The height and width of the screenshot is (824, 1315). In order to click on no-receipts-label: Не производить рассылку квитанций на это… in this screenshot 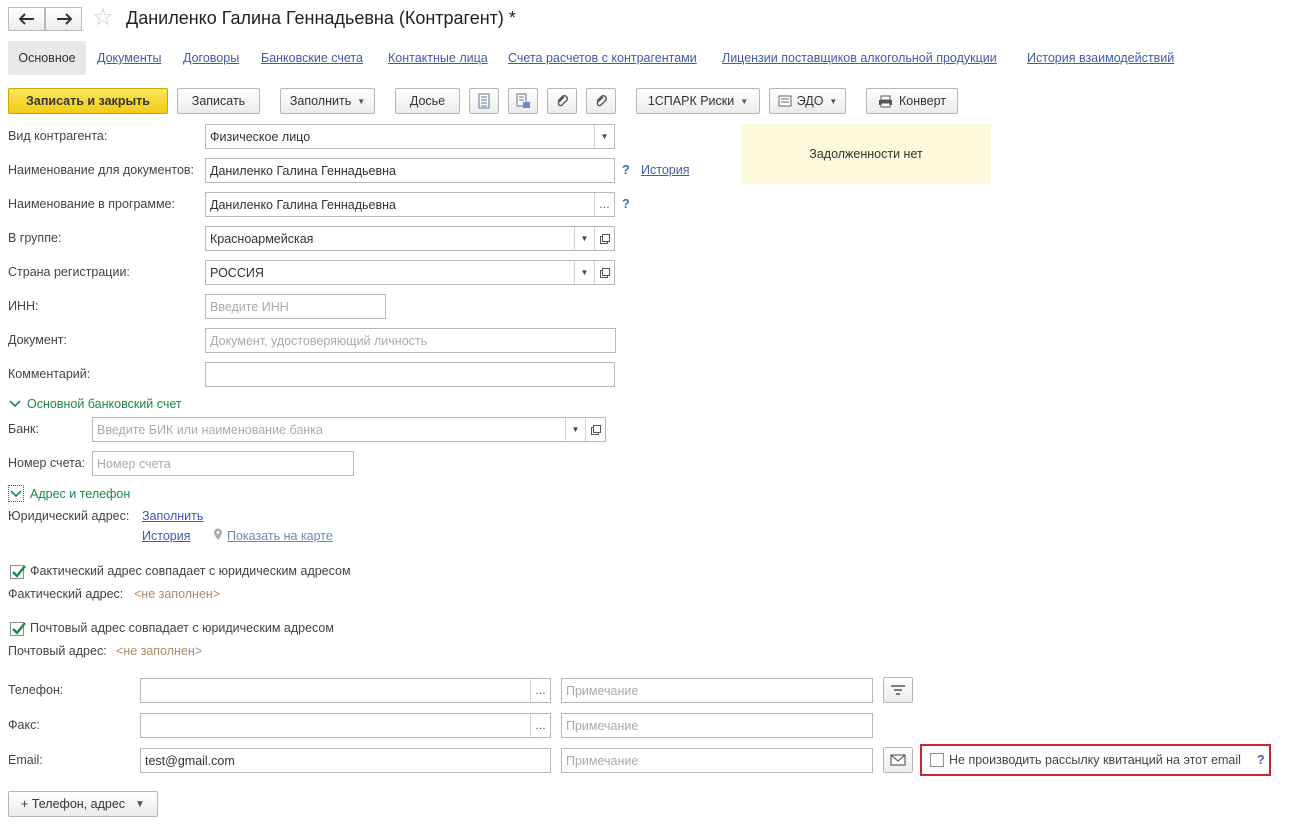, I will do `click(1095, 760)`.